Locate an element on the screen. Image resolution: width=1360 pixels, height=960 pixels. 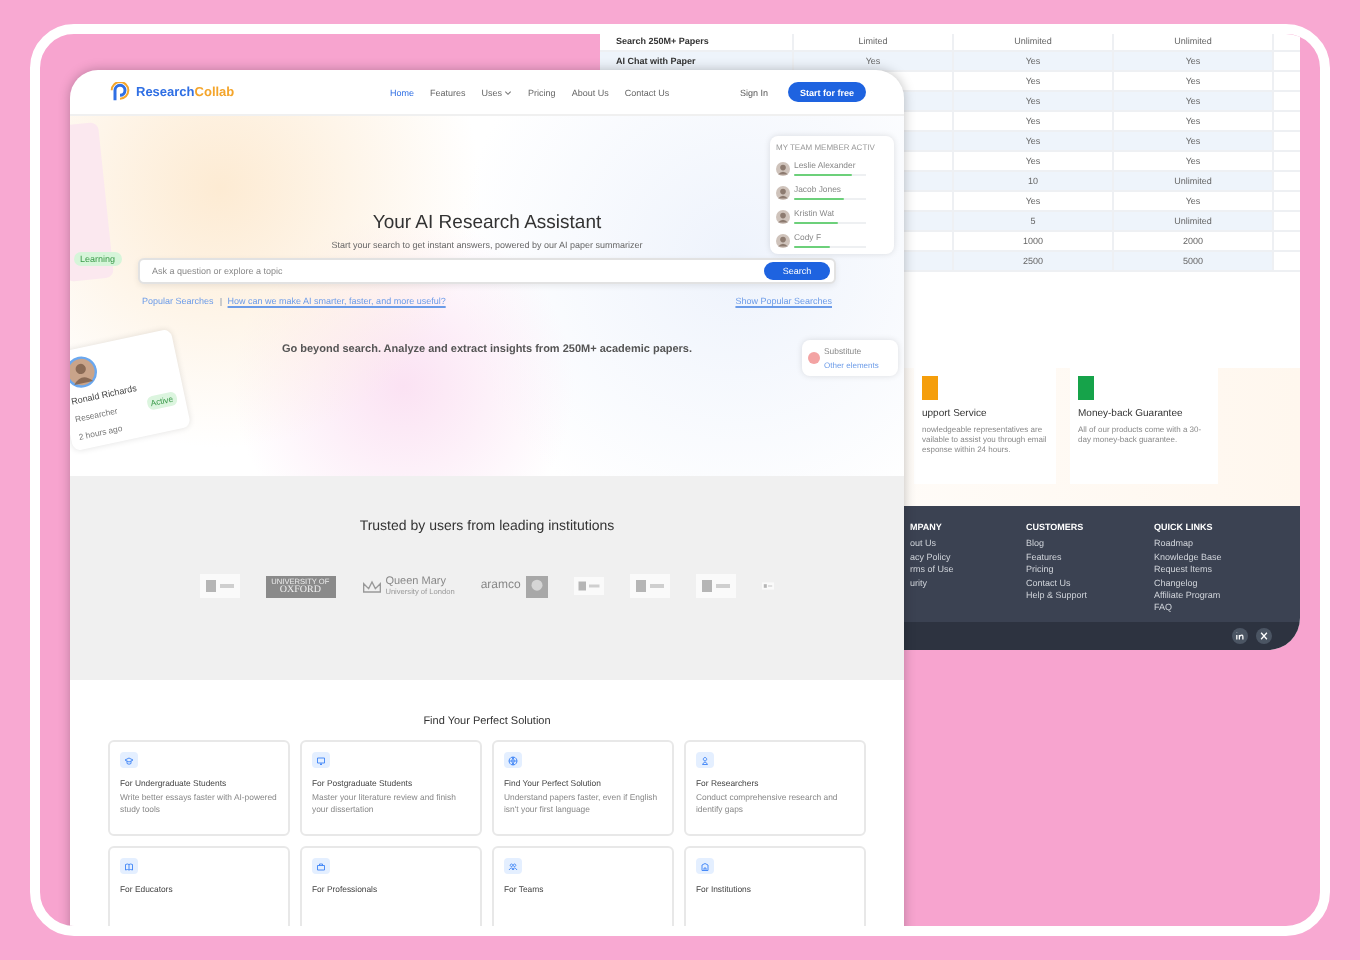
x-icon is located at coordinates (1264, 636).